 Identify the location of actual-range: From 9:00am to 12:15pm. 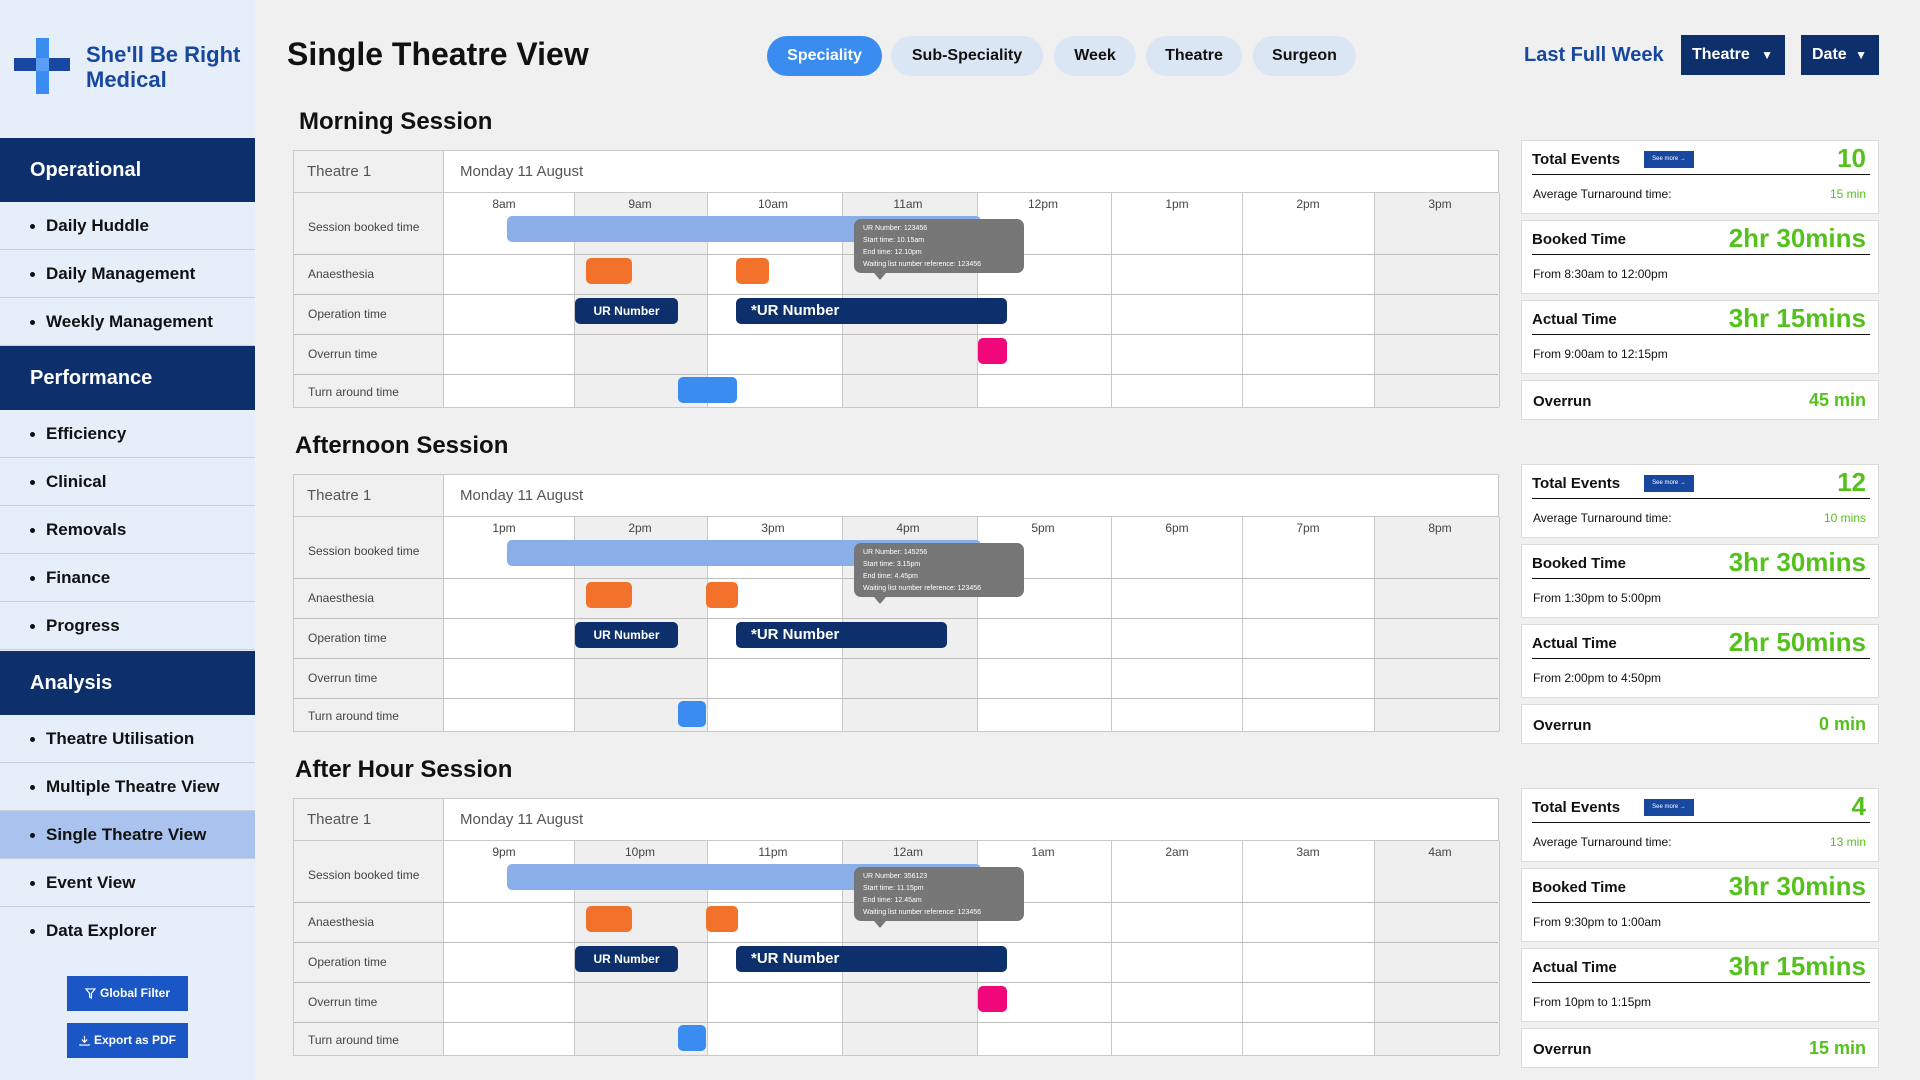
(1600, 354).